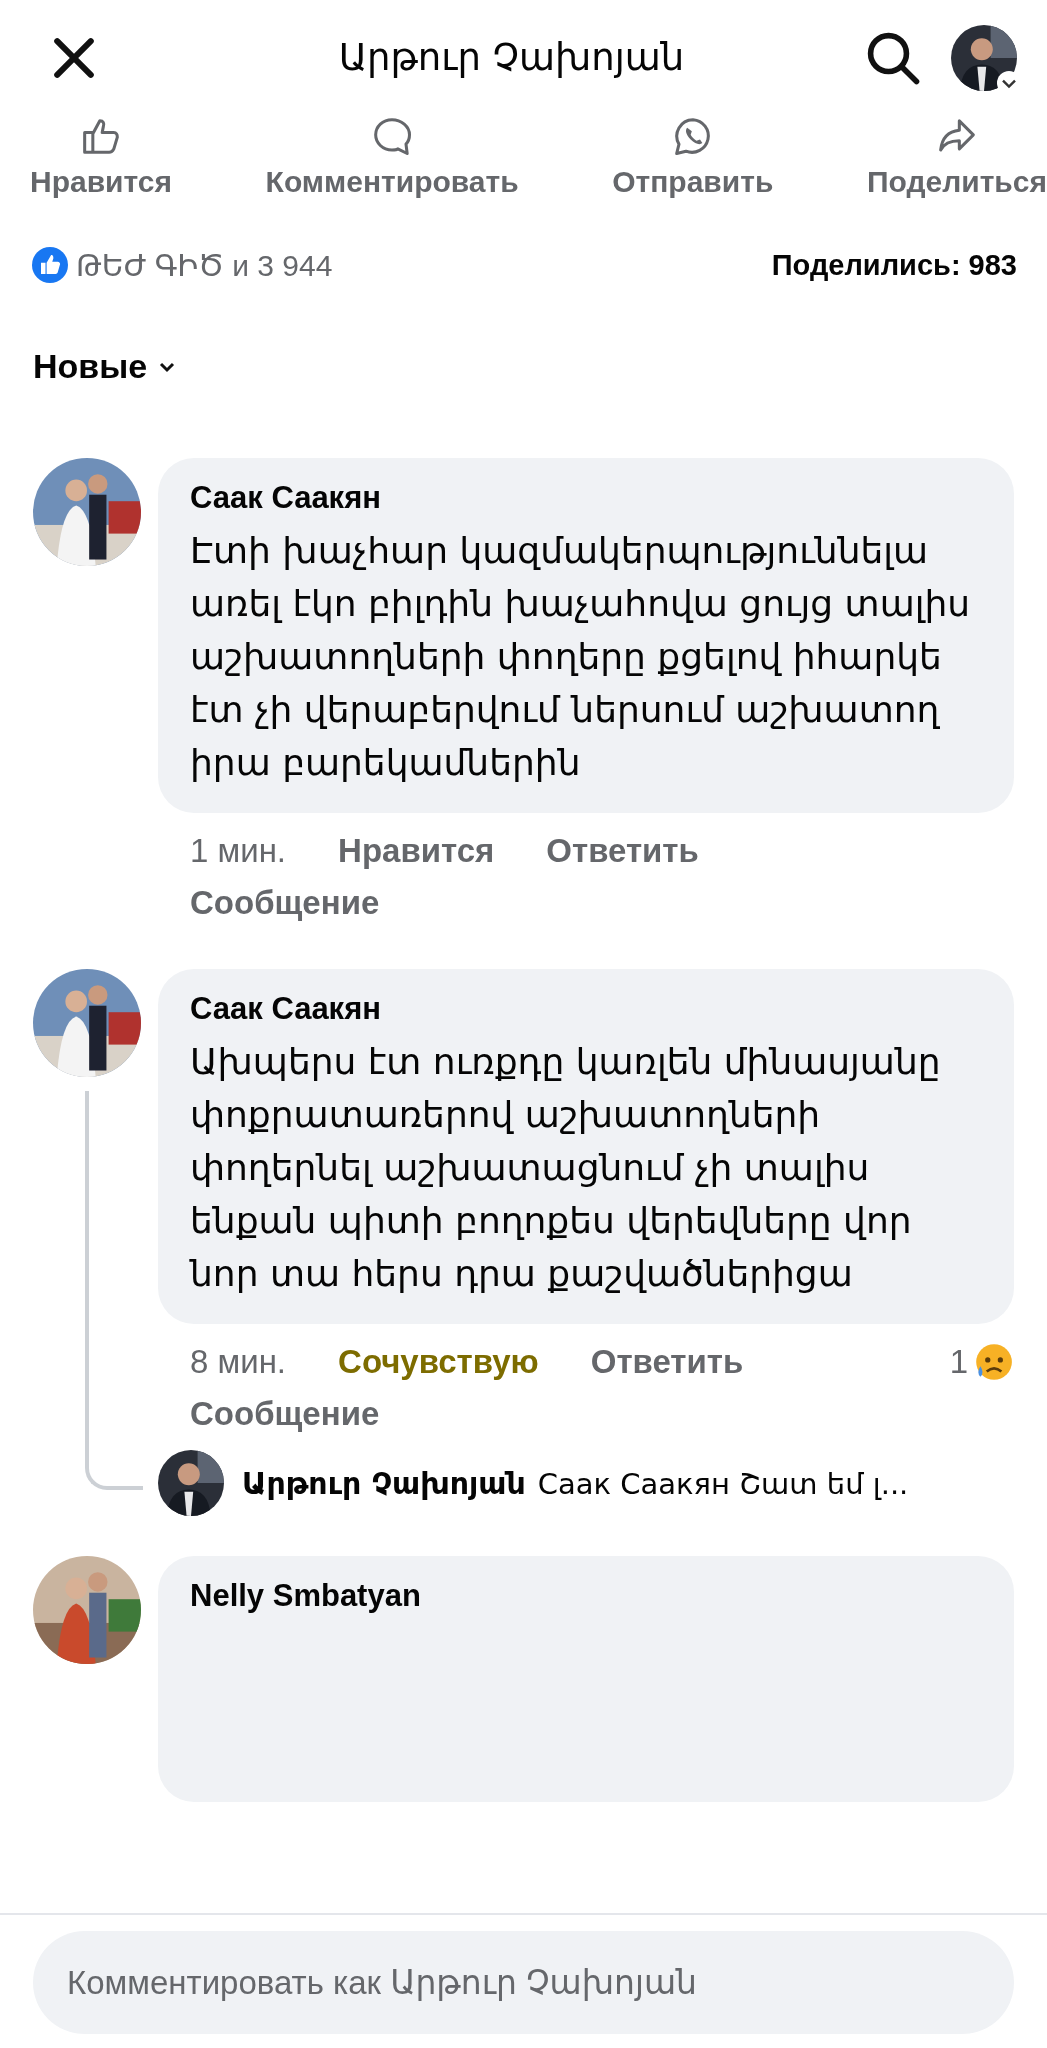 This screenshot has width=1047, height=2048. Describe the element at coordinates (958, 1362) in the screenshot. I see `reaction-count: 1` at that location.